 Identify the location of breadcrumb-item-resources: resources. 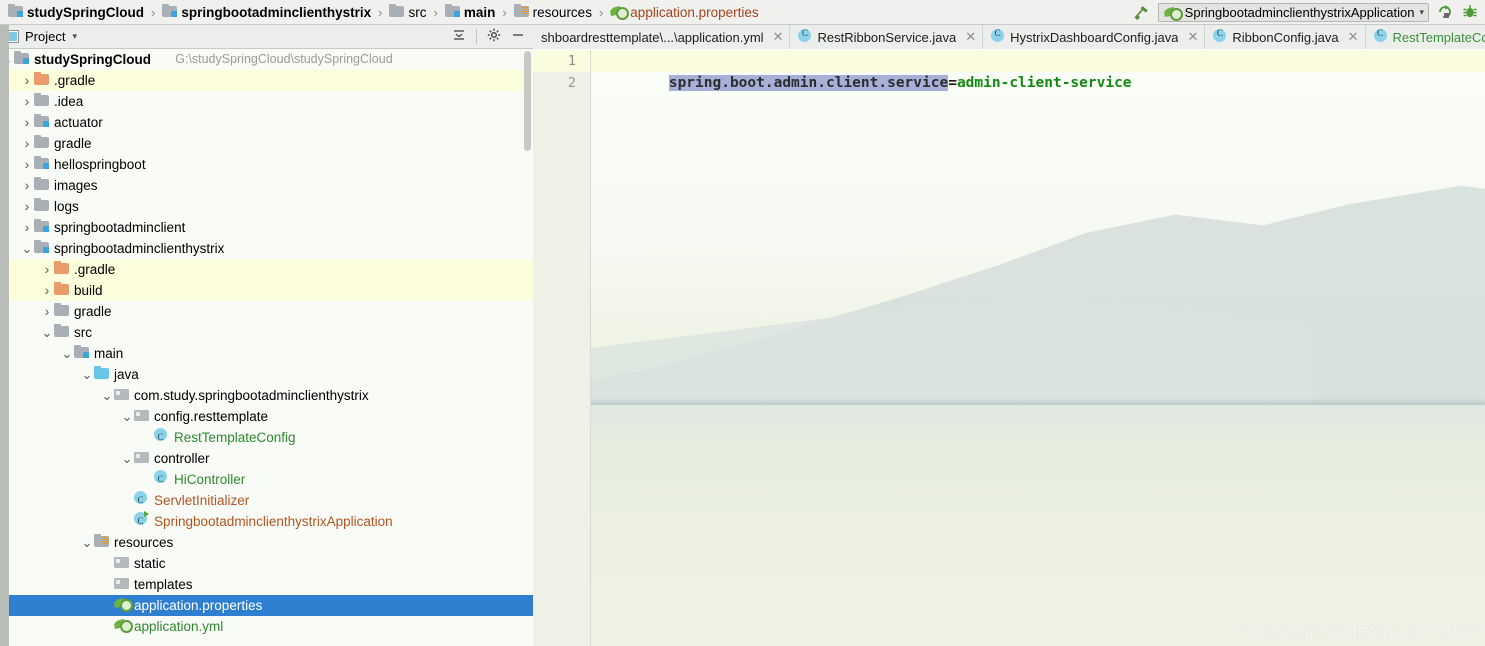
(553, 12).